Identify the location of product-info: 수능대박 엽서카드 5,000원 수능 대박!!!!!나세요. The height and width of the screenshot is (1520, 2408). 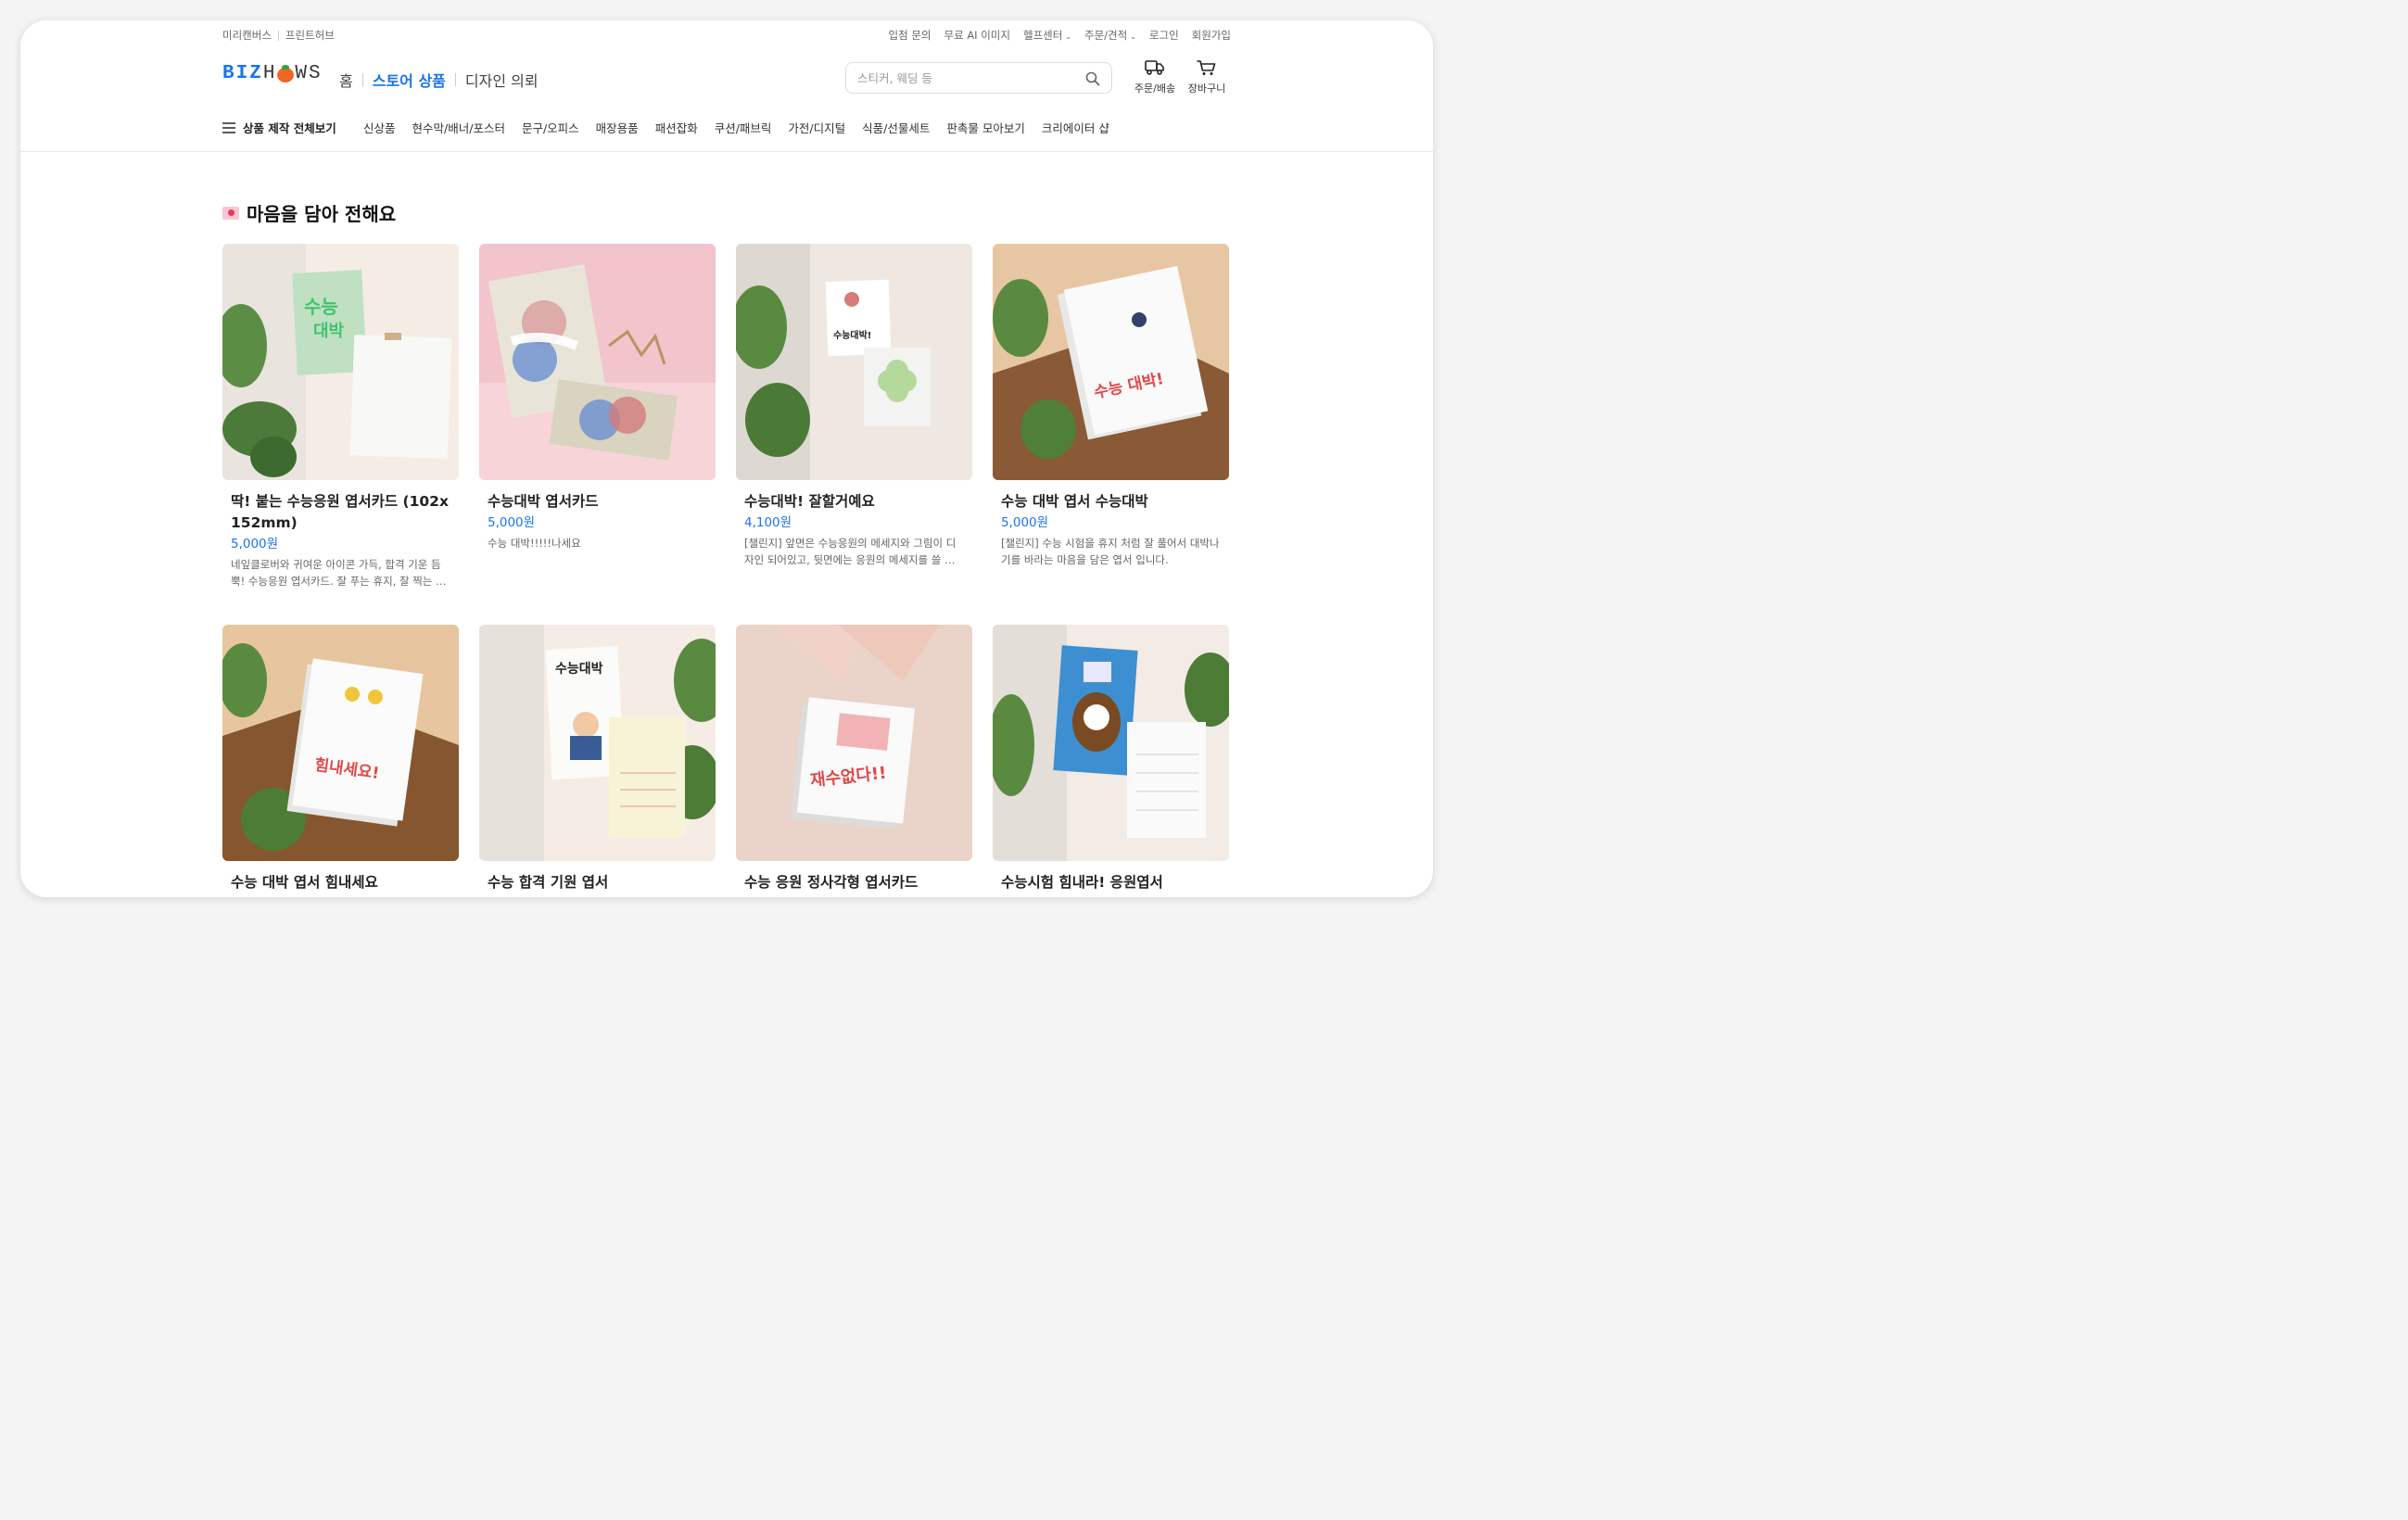
(597, 515).